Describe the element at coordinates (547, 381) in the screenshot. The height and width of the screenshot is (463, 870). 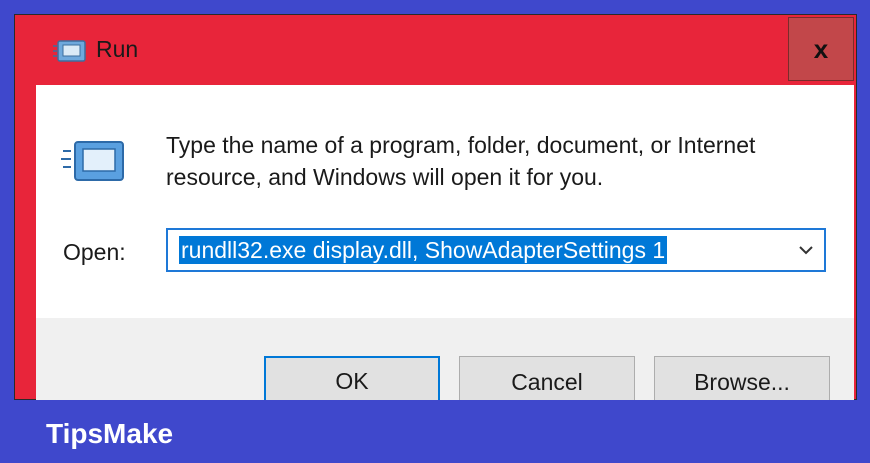
I see `cancel-button: Cancel` at that location.